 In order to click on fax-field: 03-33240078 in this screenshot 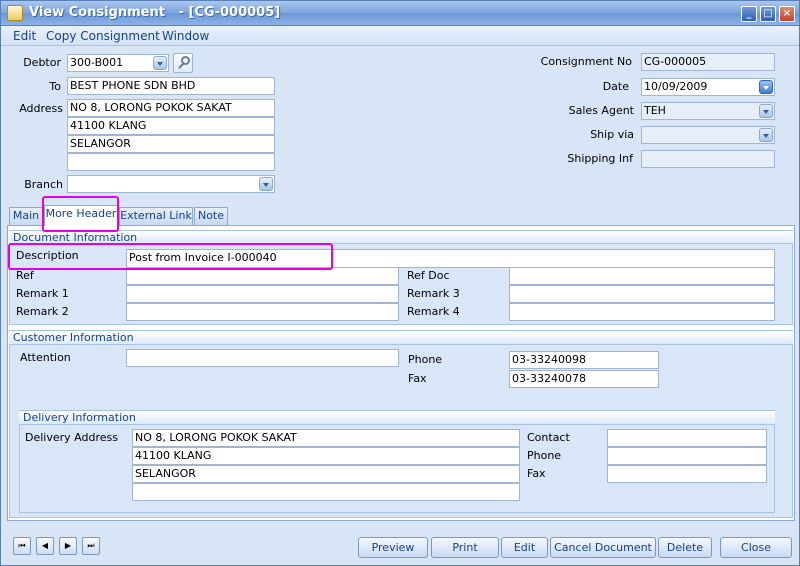, I will do `click(584, 379)`.